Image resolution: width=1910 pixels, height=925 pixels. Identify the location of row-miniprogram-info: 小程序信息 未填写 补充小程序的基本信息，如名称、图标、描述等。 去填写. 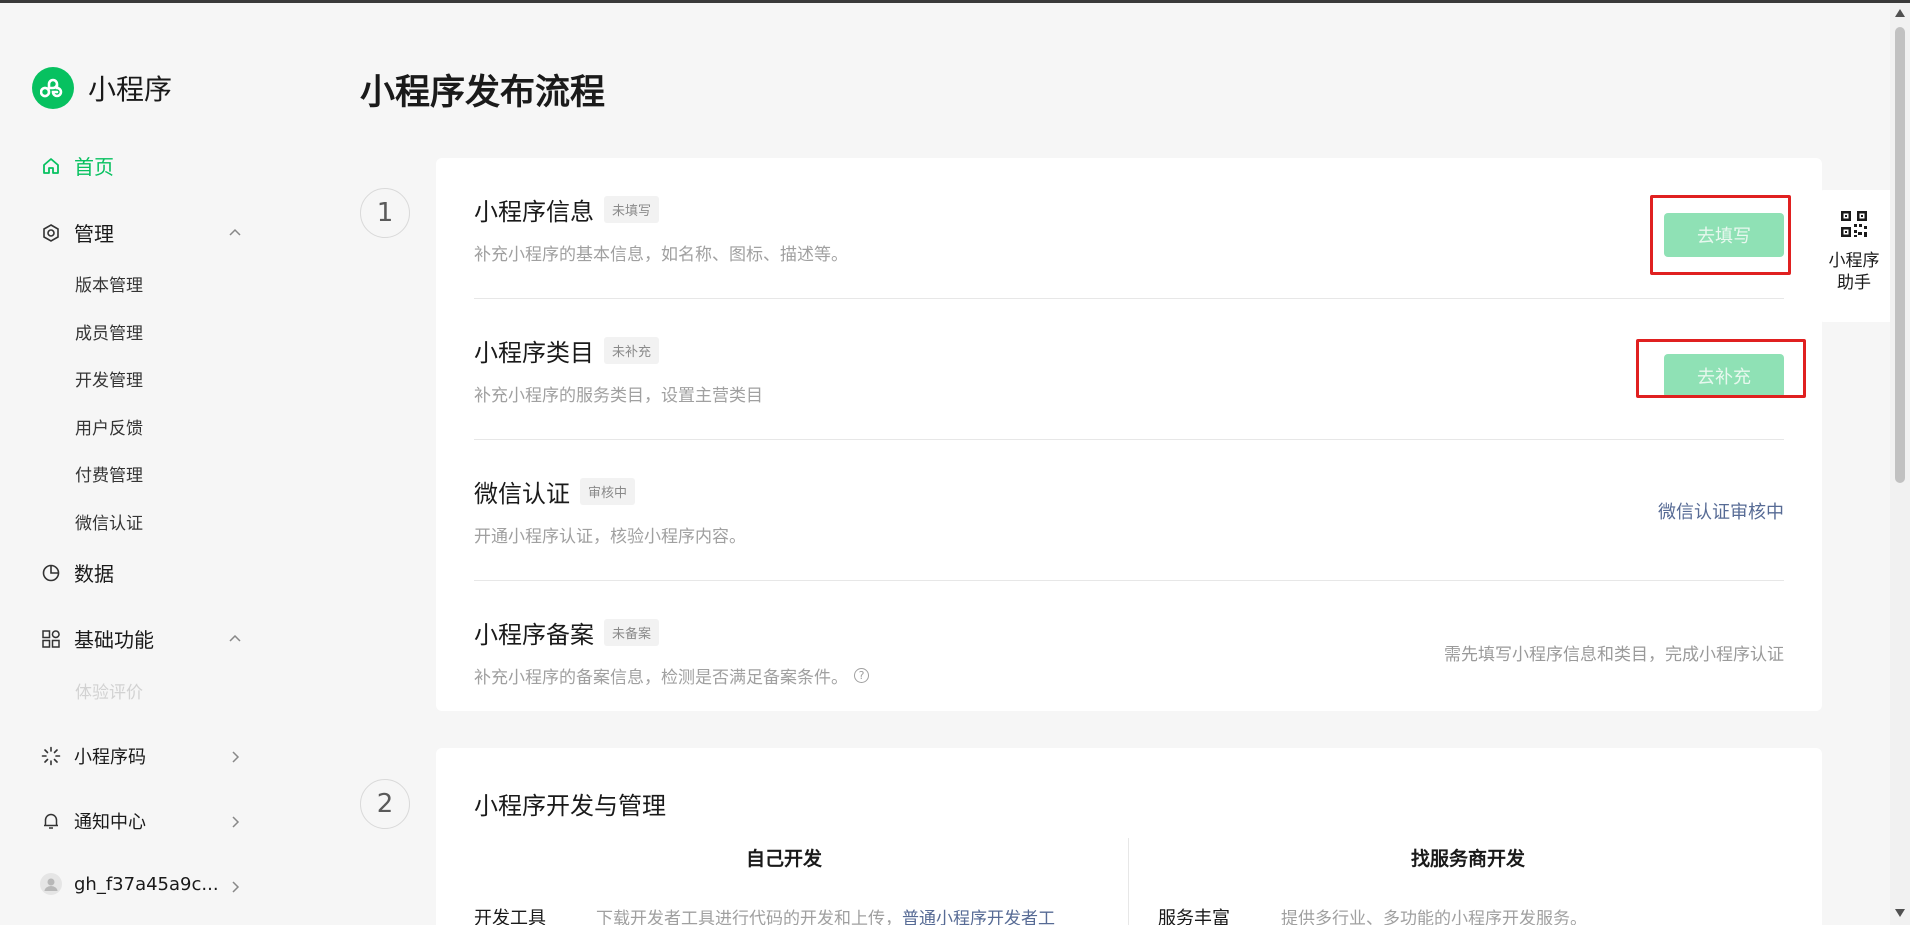
(1129, 228).